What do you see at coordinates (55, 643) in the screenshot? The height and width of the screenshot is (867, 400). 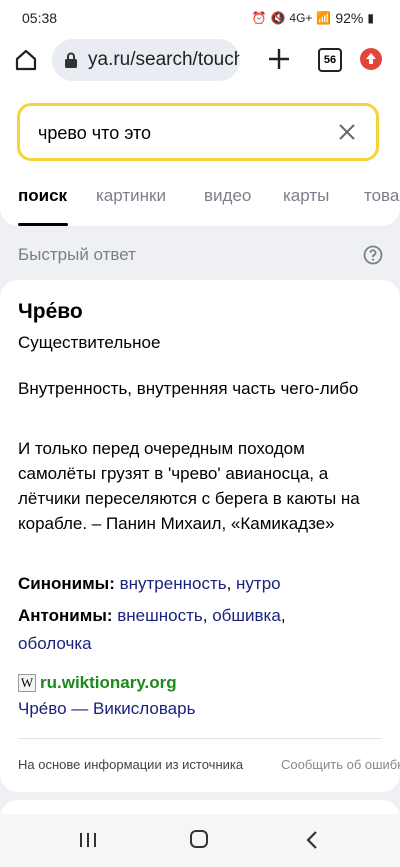 I see `antonym-link: оболочка` at bounding box center [55, 643].